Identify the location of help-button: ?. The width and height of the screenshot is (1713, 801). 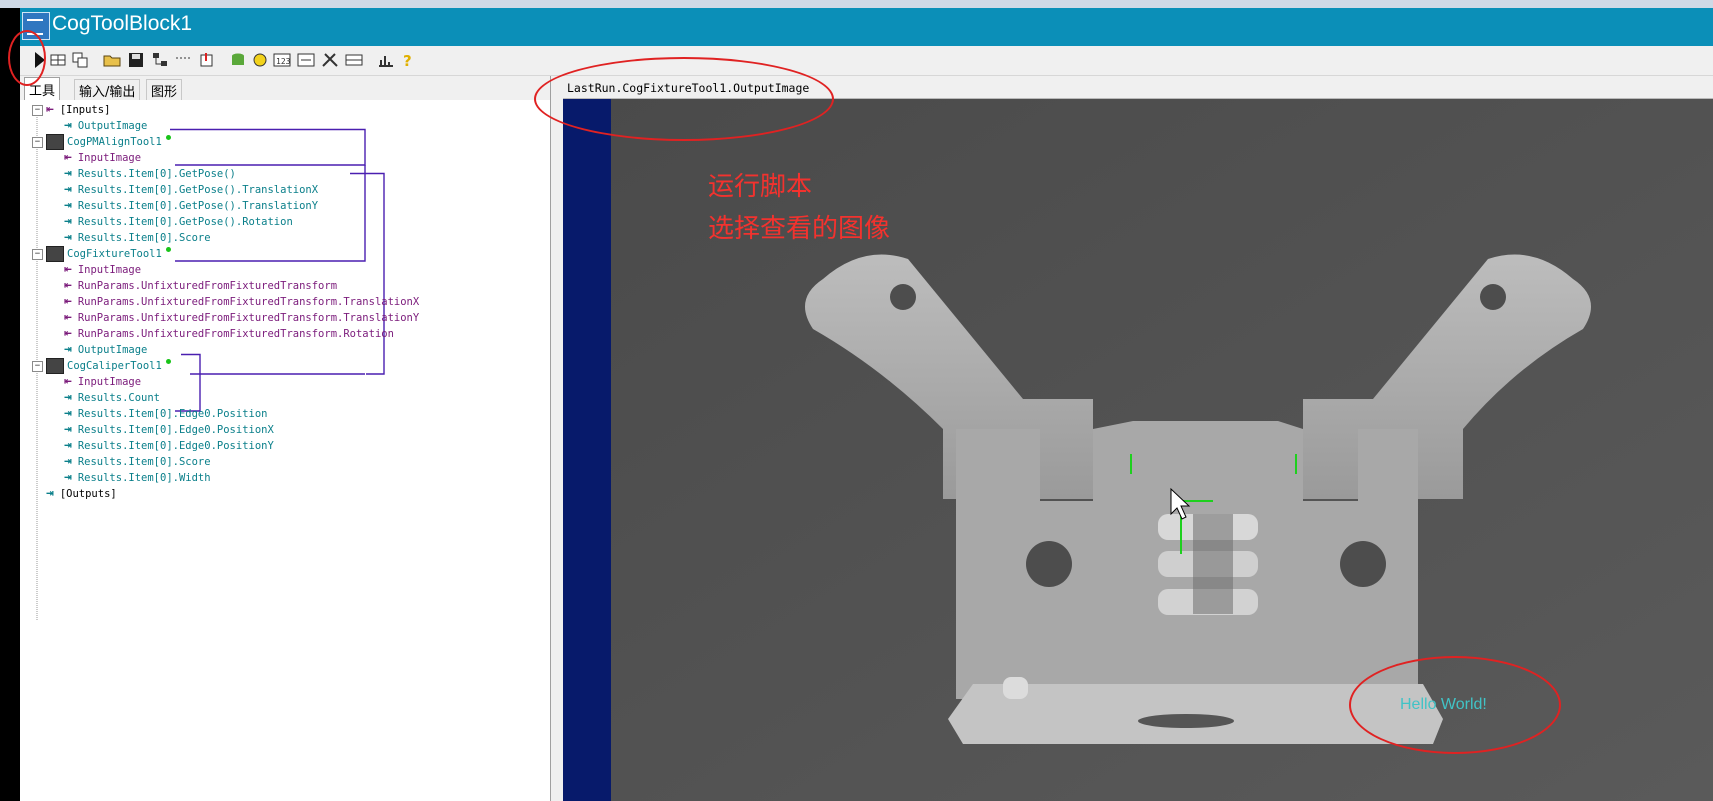
(408, 60).